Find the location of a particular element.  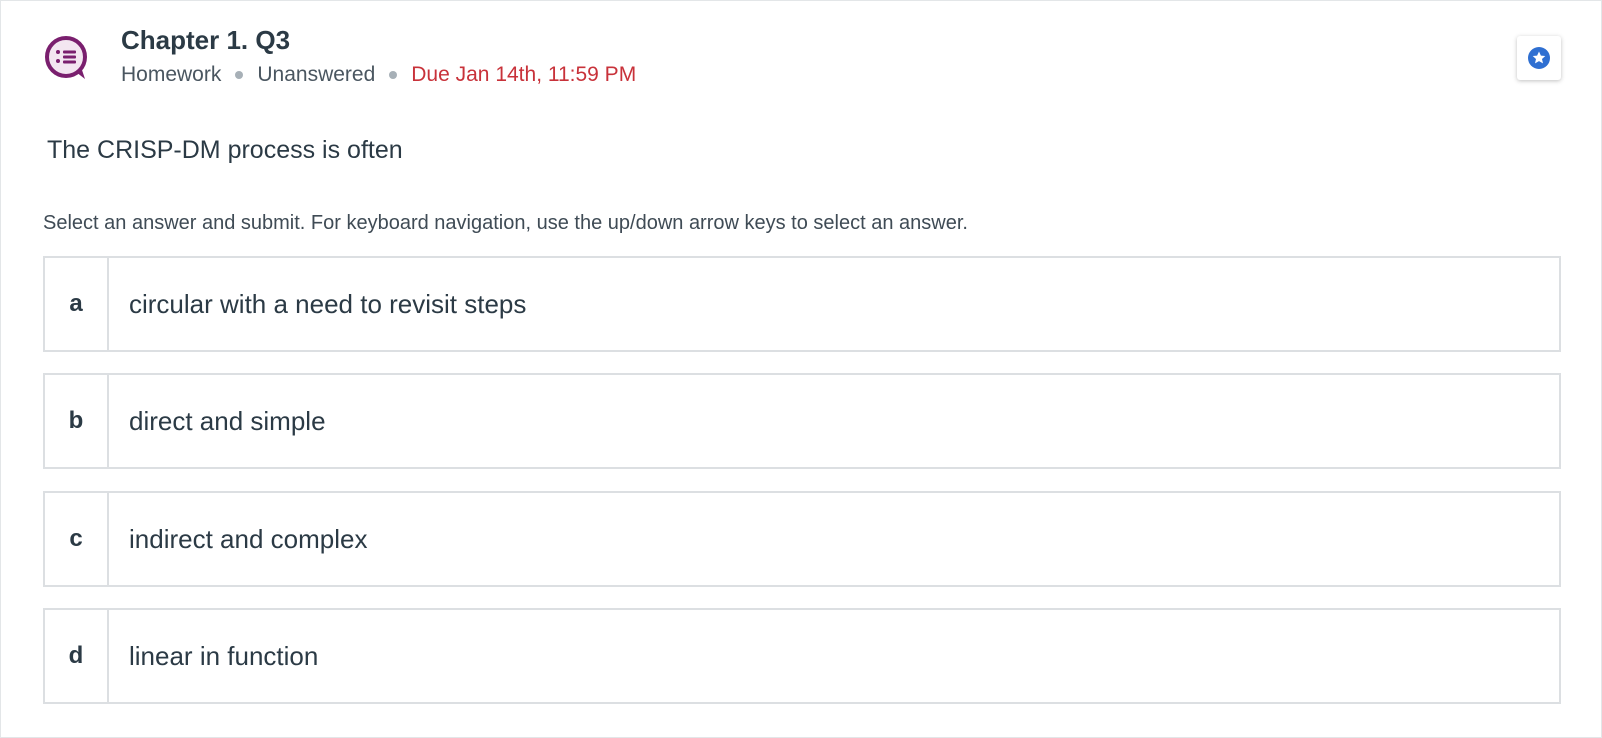

due-date: Due Jan 14th, 11:59 PM is located at coordinates (524, 74).